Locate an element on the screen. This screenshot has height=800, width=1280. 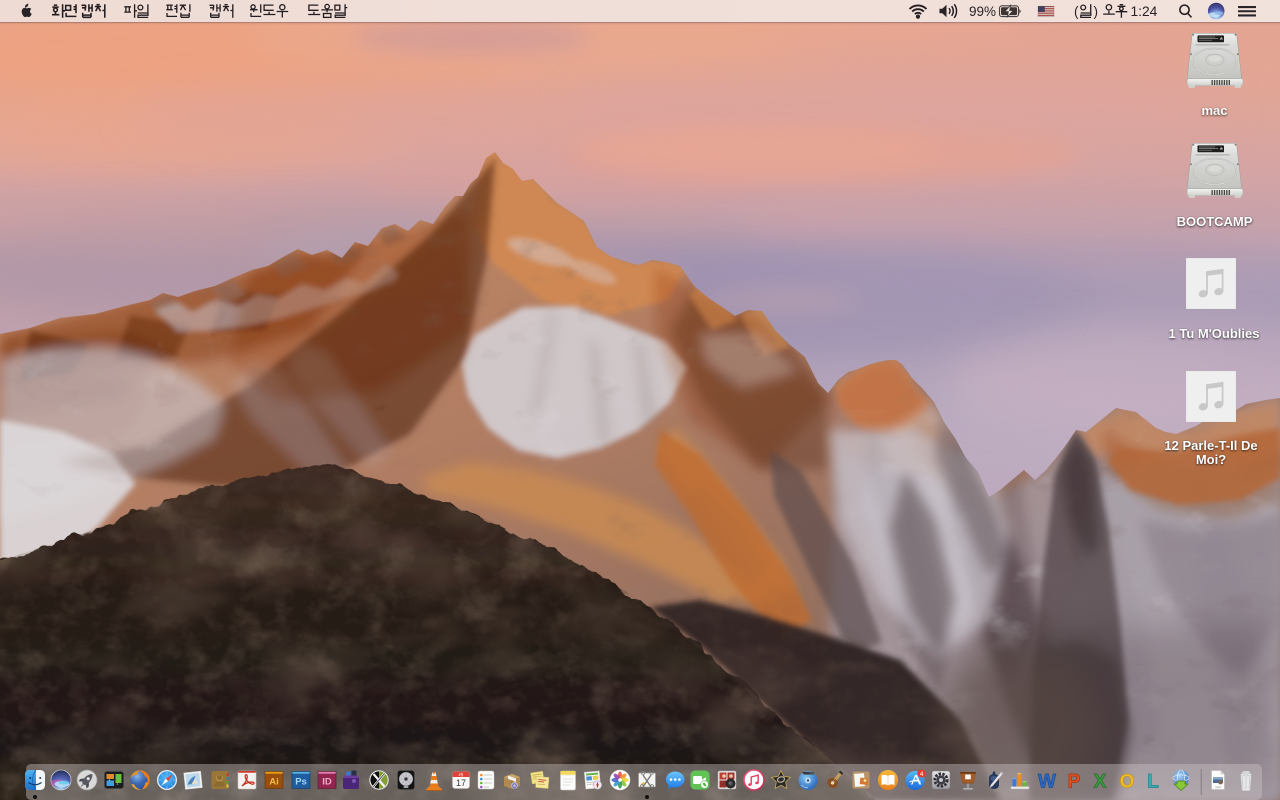
svg-text: 17 is located at coordinates (461, 783).